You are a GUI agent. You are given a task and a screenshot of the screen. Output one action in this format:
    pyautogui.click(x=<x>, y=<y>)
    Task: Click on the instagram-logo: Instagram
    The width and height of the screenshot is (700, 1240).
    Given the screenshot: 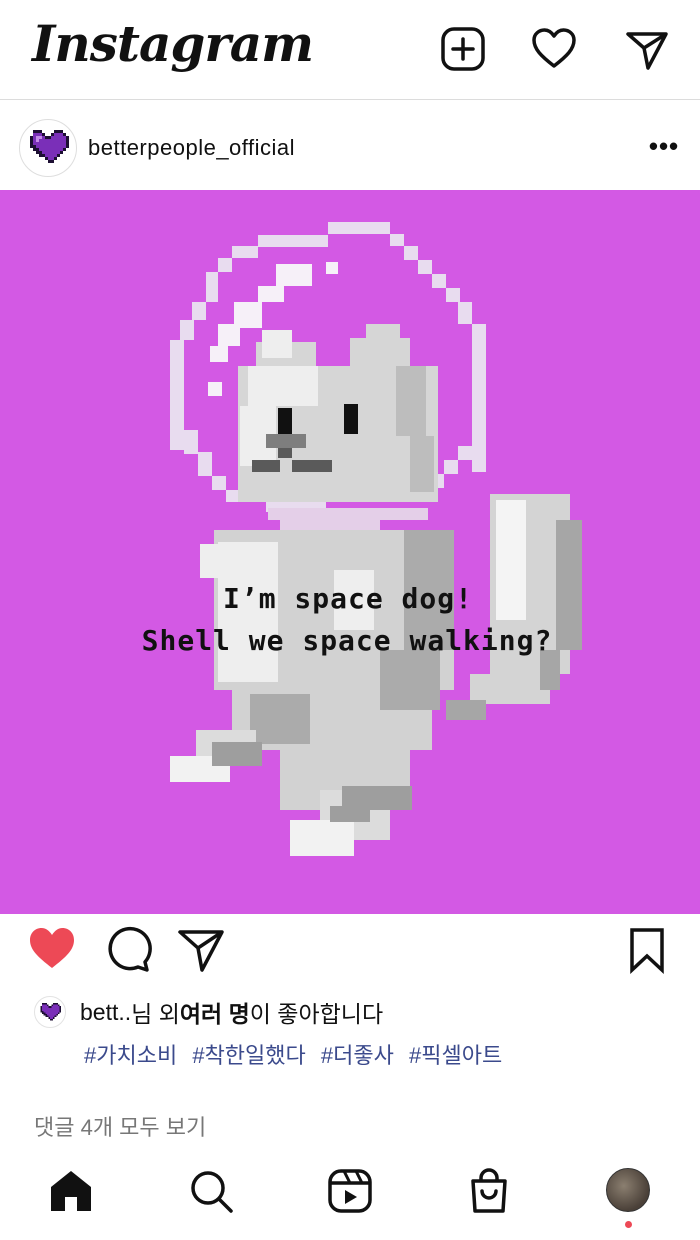 What is the action you would take?
    pyautogui.click(x=173, y=43)
    